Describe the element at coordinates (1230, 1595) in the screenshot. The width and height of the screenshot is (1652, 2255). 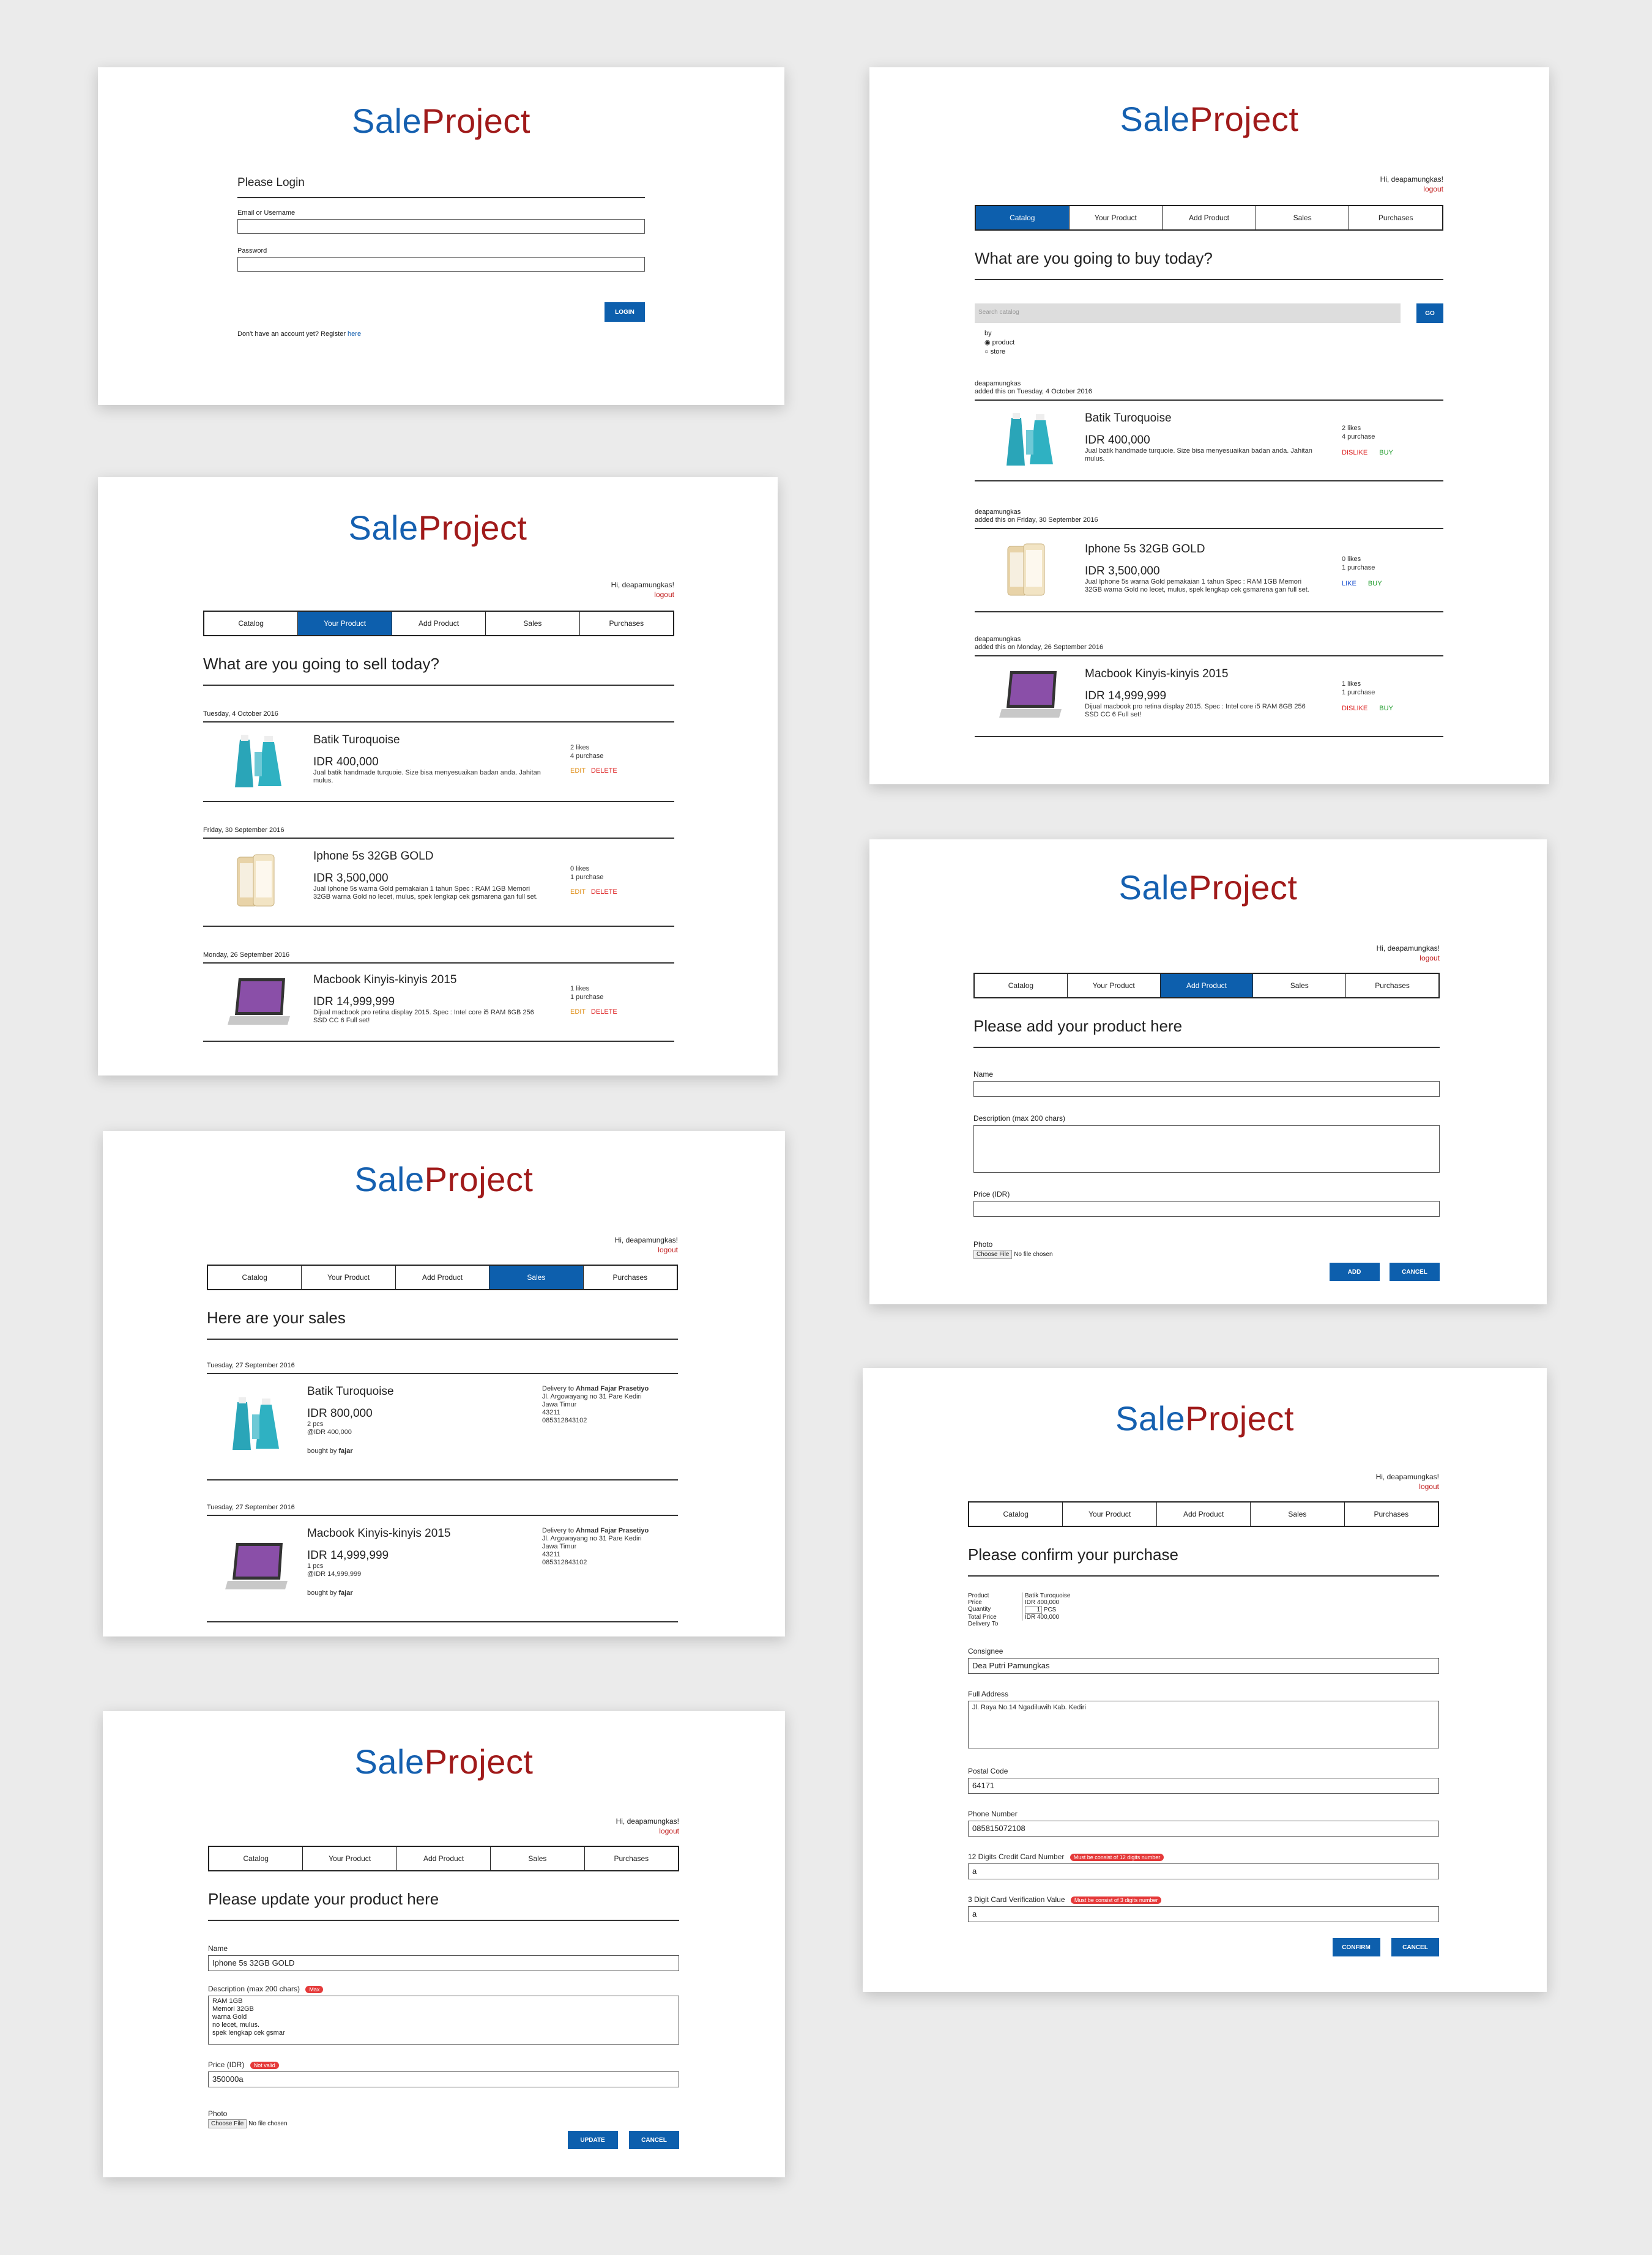
I see `product-value: Batik Turoquoise` at that location.